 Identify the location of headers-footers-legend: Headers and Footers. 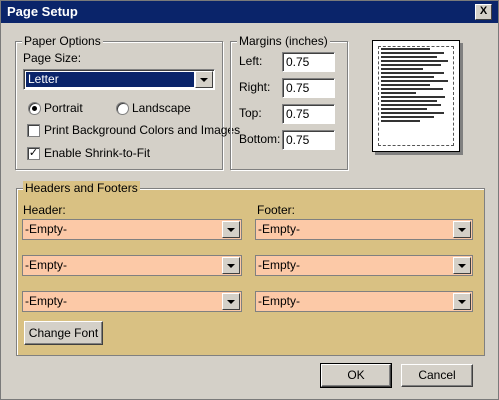
(81, 188).